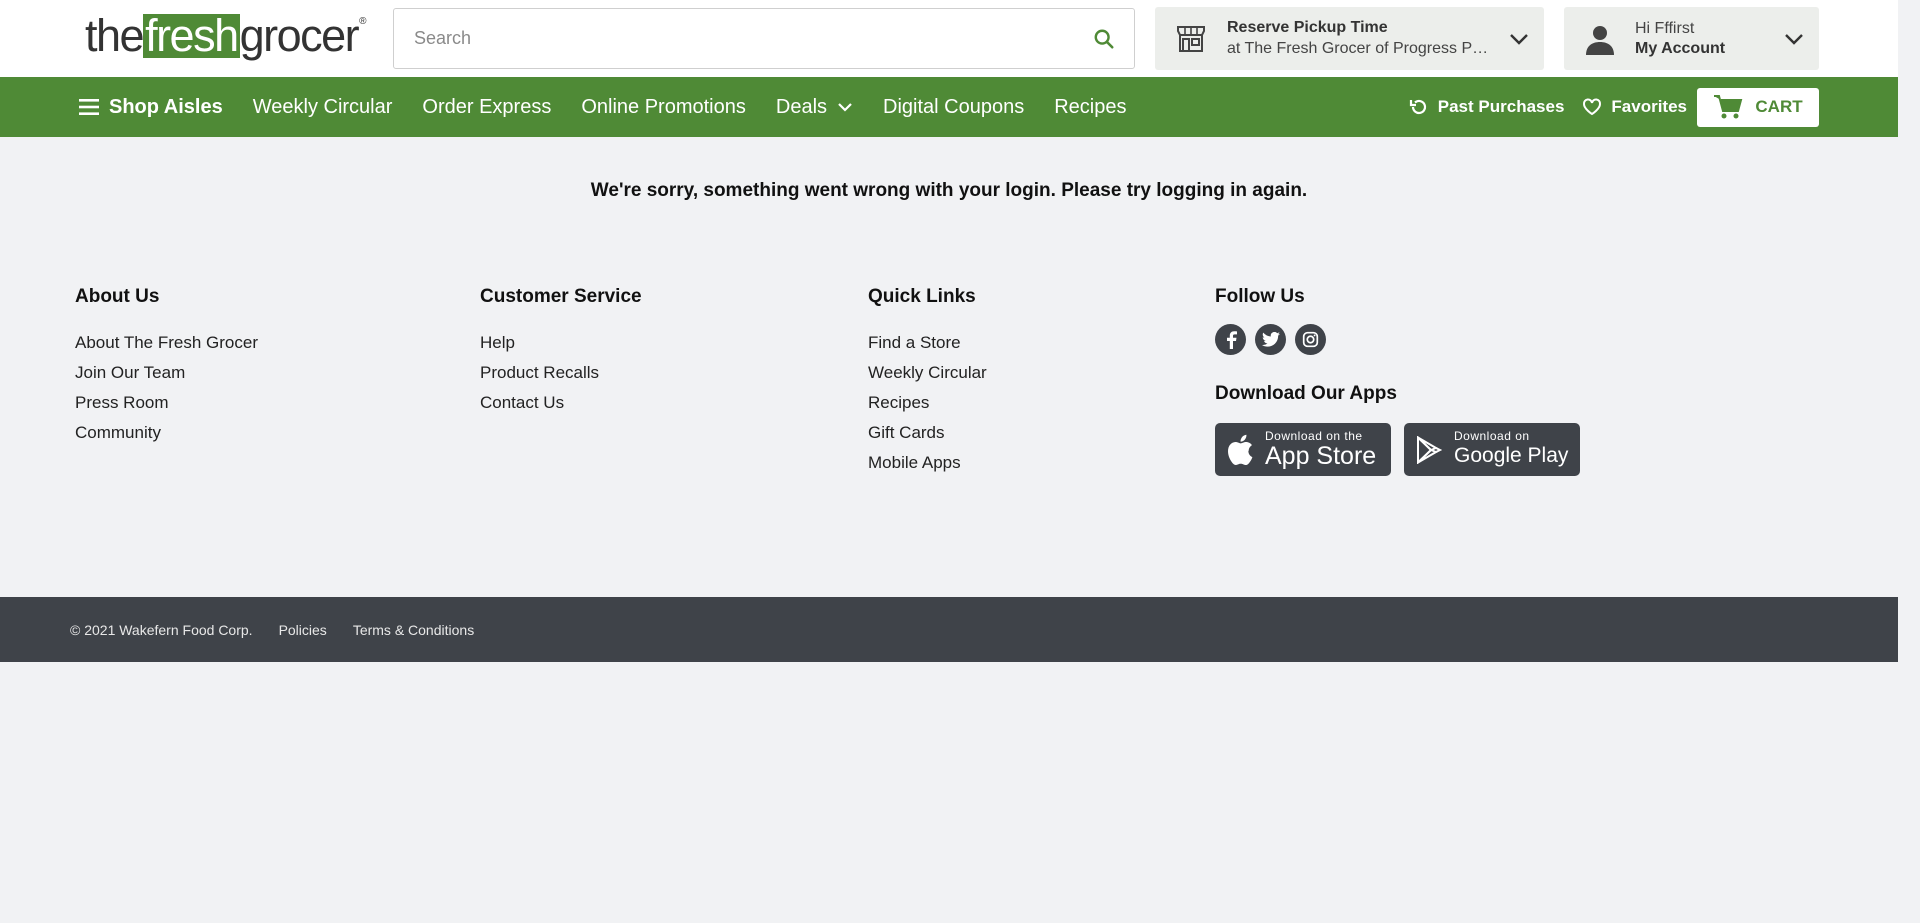  What do you see at coordinates (115, 35) in the screenshot?
I see `logo-text-the: the` at bounding box center [115, 35].